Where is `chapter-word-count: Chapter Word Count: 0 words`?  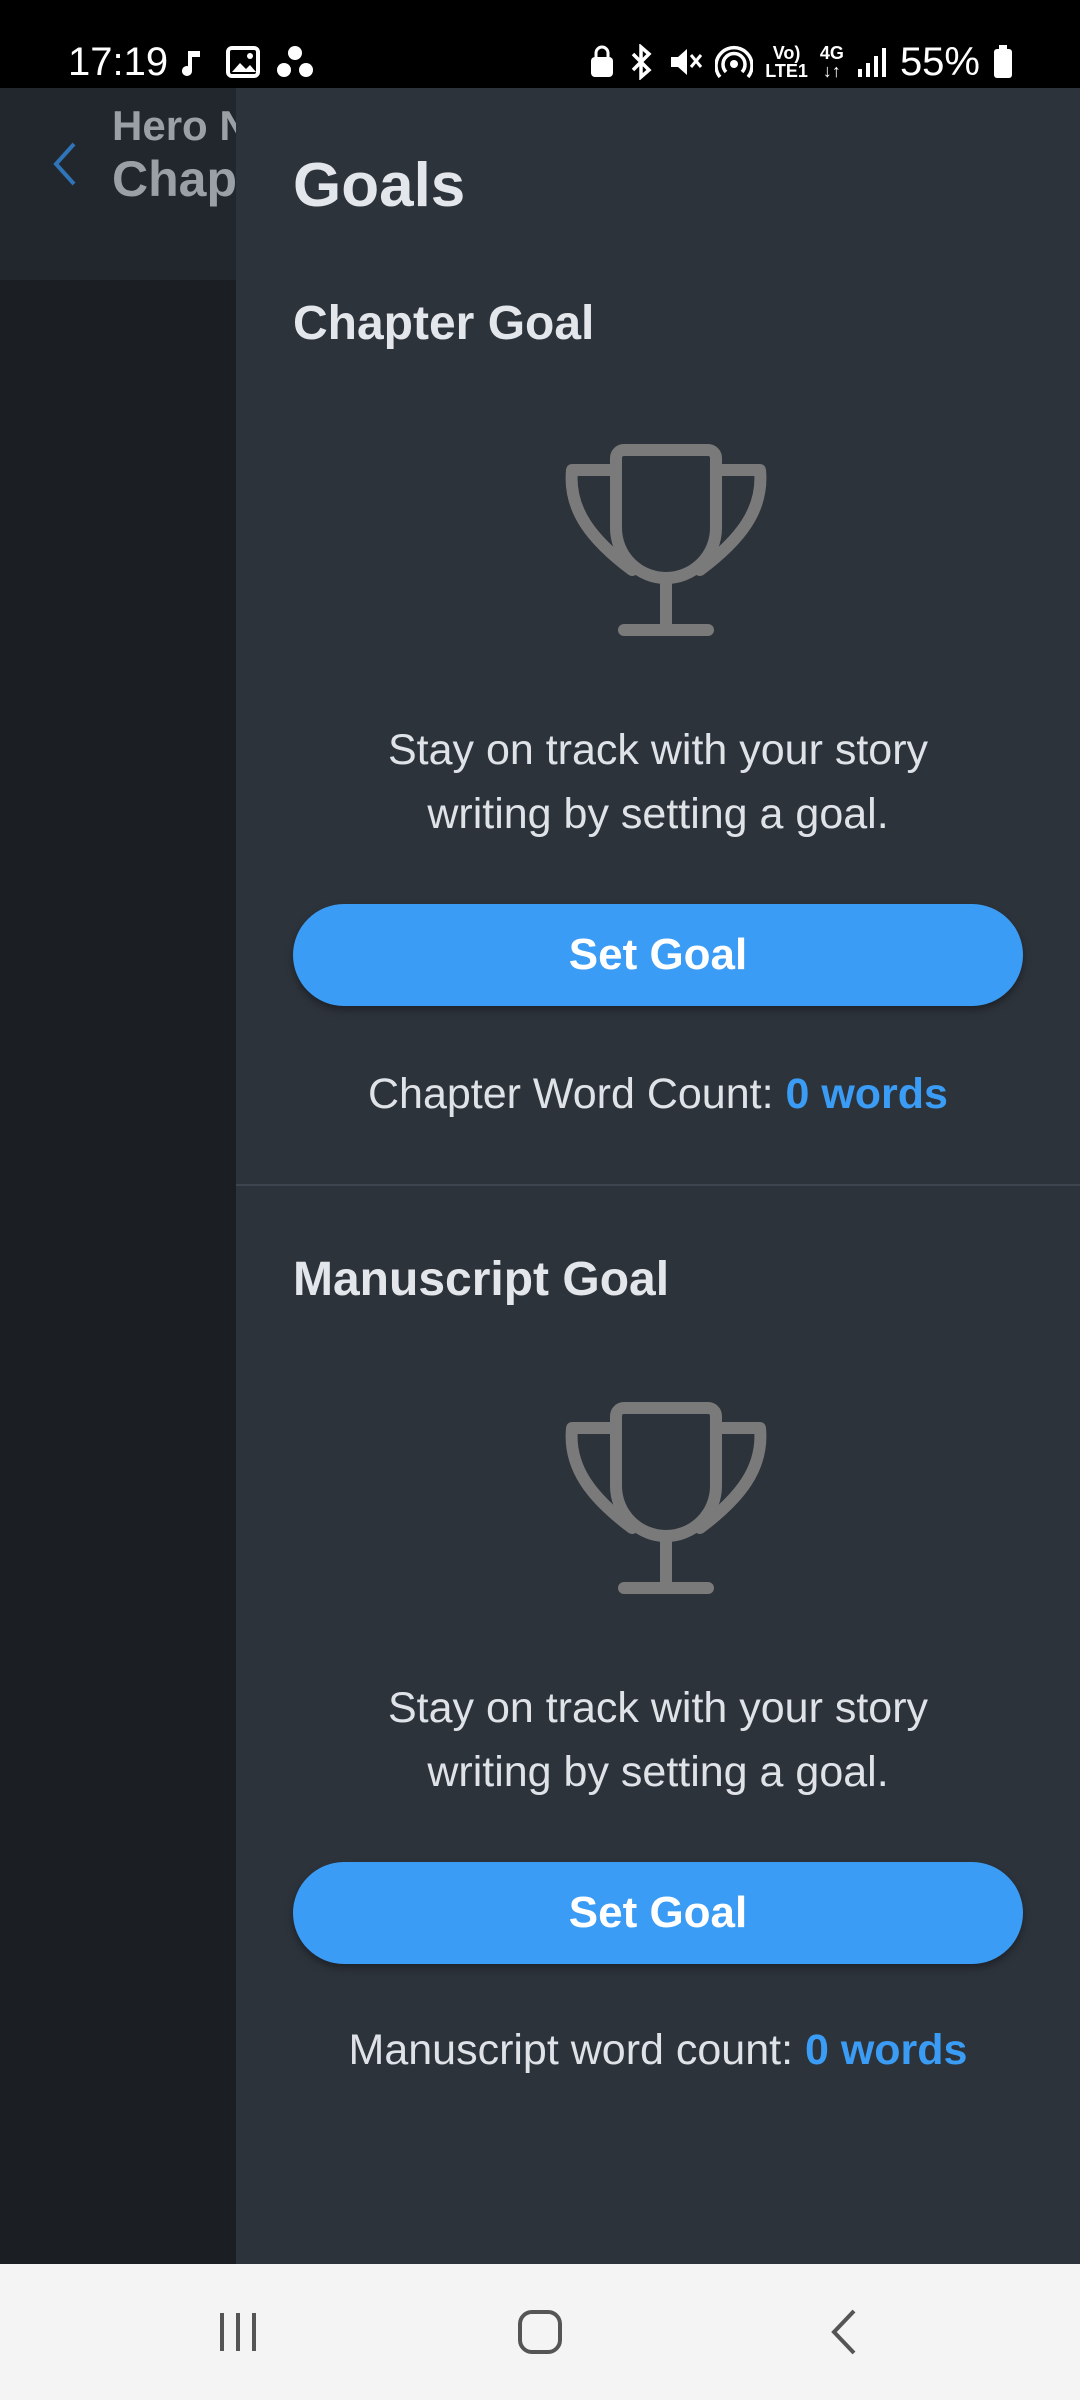 chapter-word-count: Chapter Word Count: 0 words is located at coordinates (658, 1094).